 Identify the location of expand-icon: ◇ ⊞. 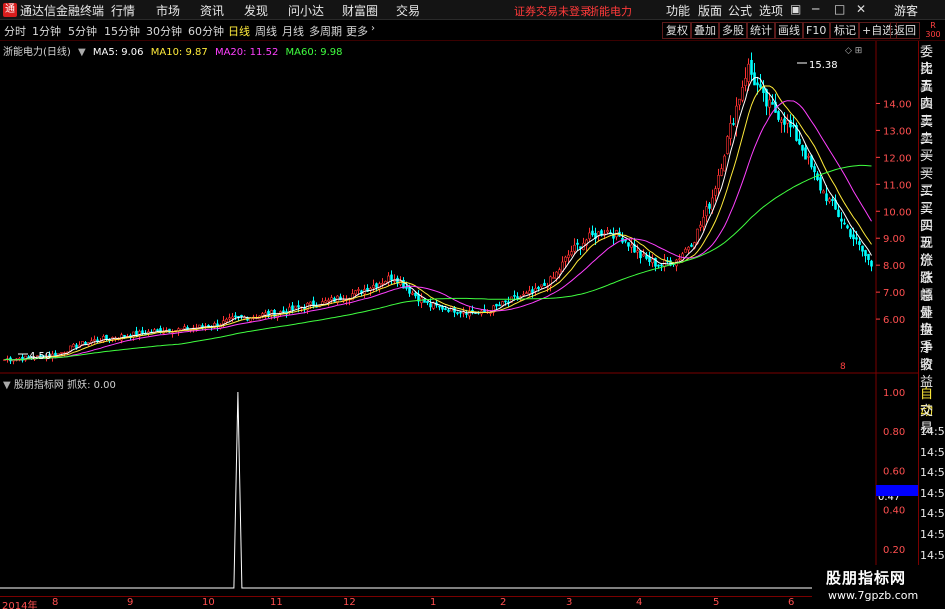
(853, 51).